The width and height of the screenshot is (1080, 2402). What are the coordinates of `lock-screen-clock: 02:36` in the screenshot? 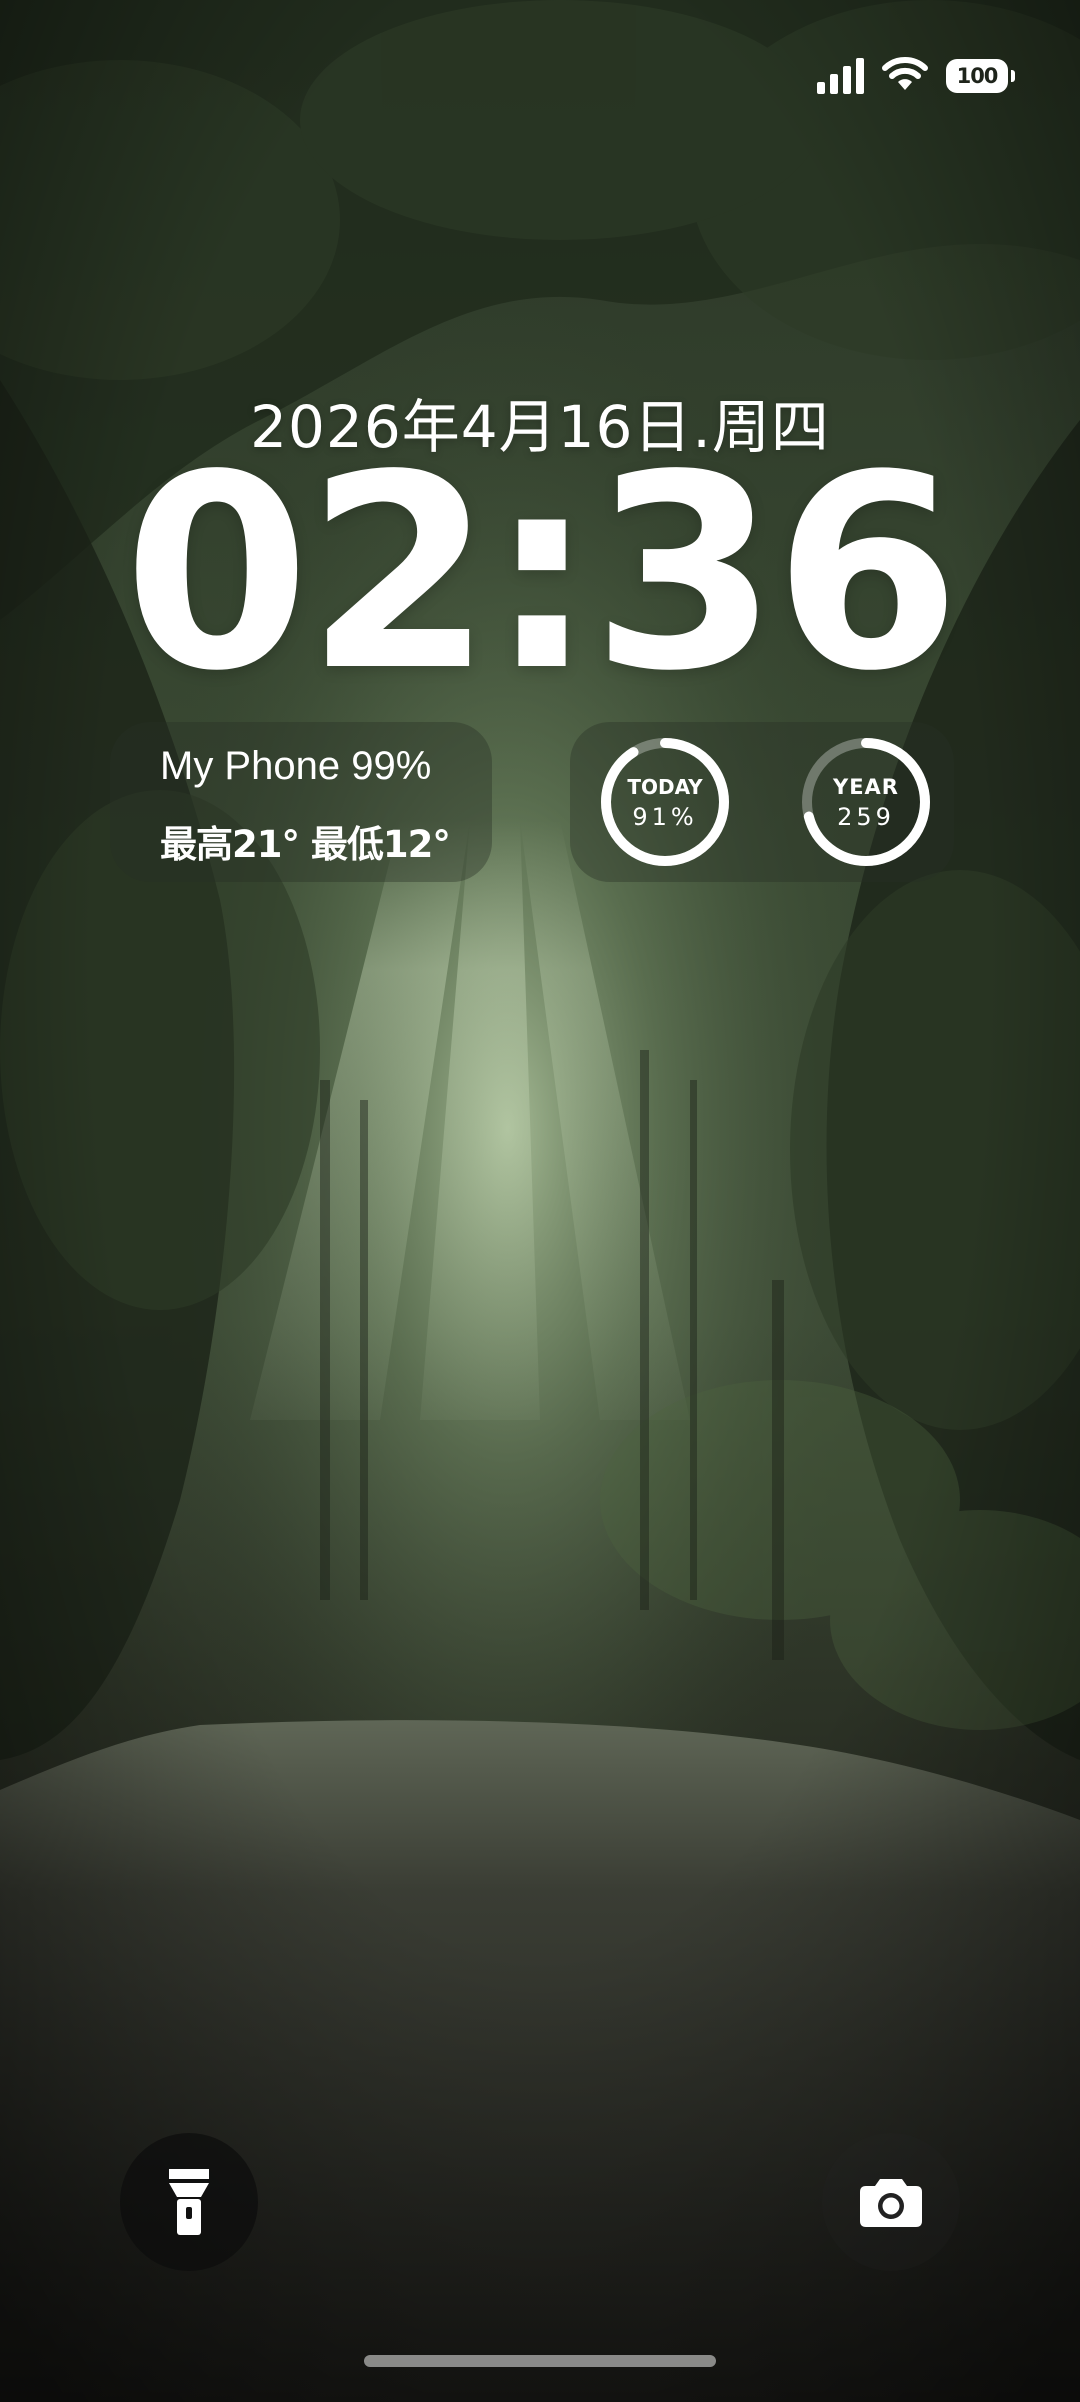 It's located at (541, 574).